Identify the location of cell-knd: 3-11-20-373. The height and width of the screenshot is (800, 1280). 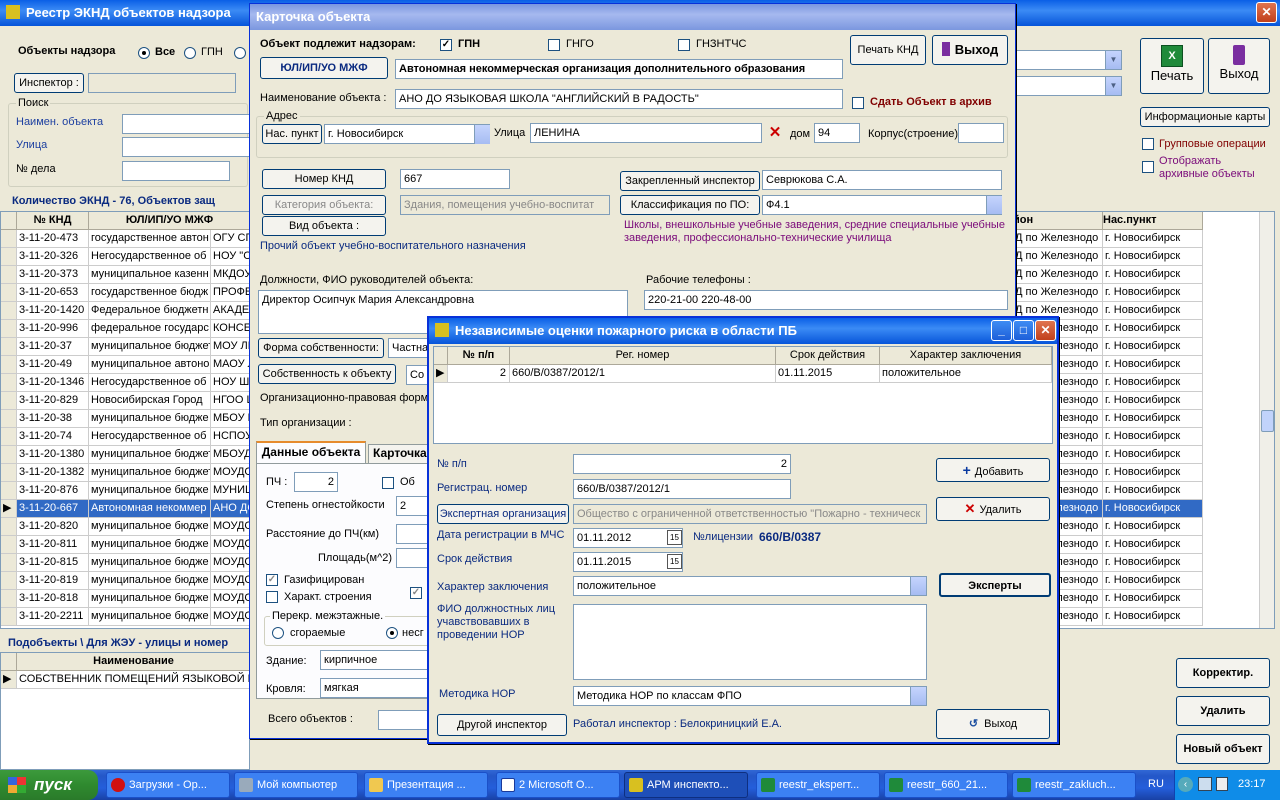
(53, 275).